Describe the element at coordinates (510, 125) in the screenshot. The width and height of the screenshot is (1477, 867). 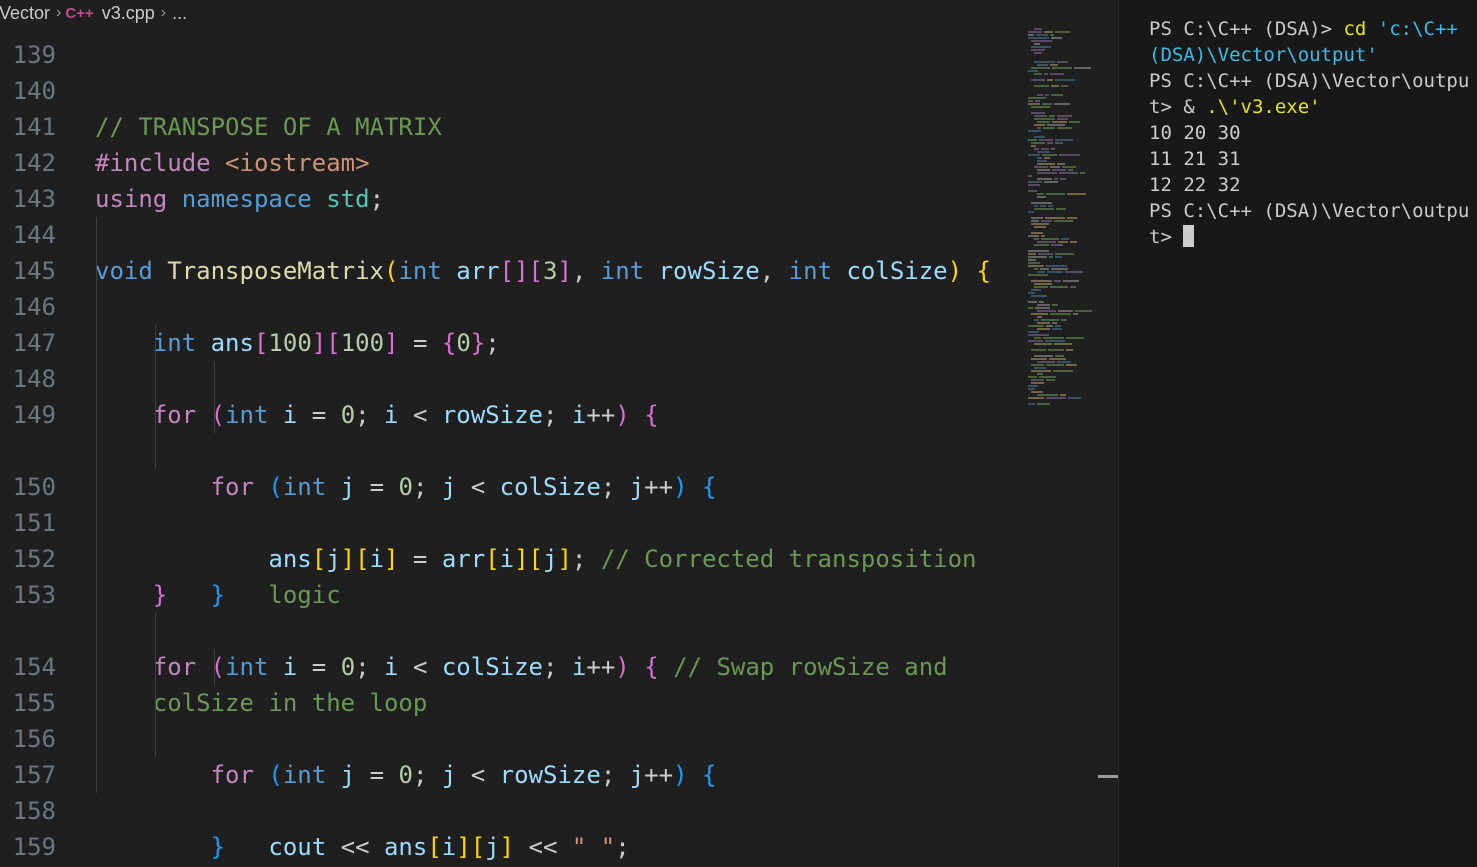
I see `code-line: 141 #include <iostream>` at that location.